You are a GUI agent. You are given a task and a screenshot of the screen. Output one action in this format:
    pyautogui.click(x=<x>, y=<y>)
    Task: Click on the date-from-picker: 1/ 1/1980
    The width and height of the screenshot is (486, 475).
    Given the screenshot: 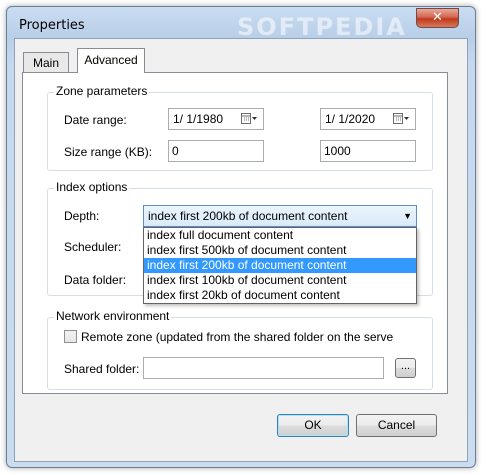 What is the action you would take?
    pyautogui.click(x=216, y=119)
    